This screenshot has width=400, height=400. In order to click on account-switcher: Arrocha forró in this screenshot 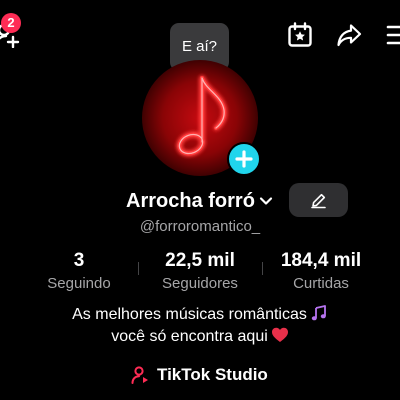, I will do `click(200, 201)`.